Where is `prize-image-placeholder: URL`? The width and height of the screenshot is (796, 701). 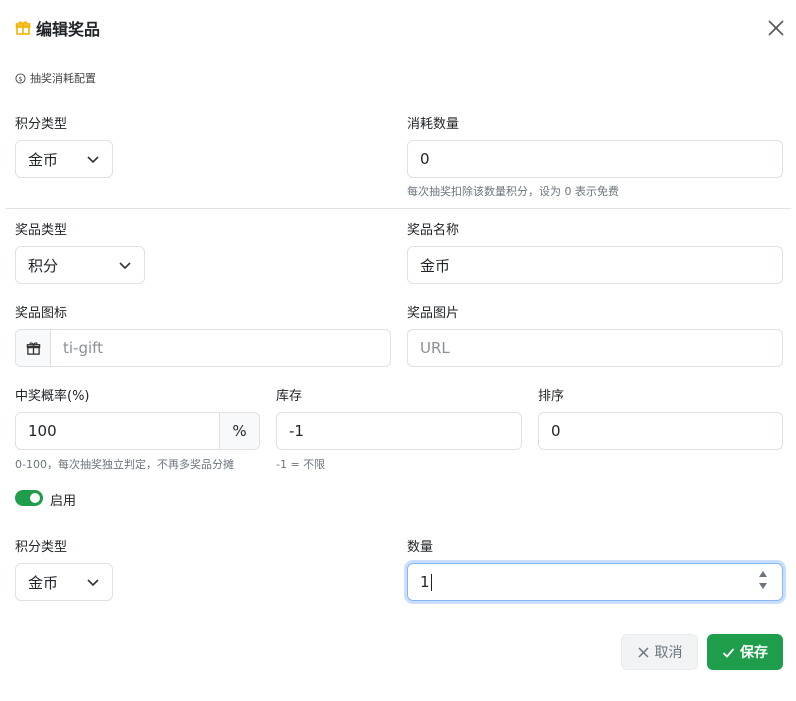
prize-image-placeholder: URL is located at coordinates (435, 348).